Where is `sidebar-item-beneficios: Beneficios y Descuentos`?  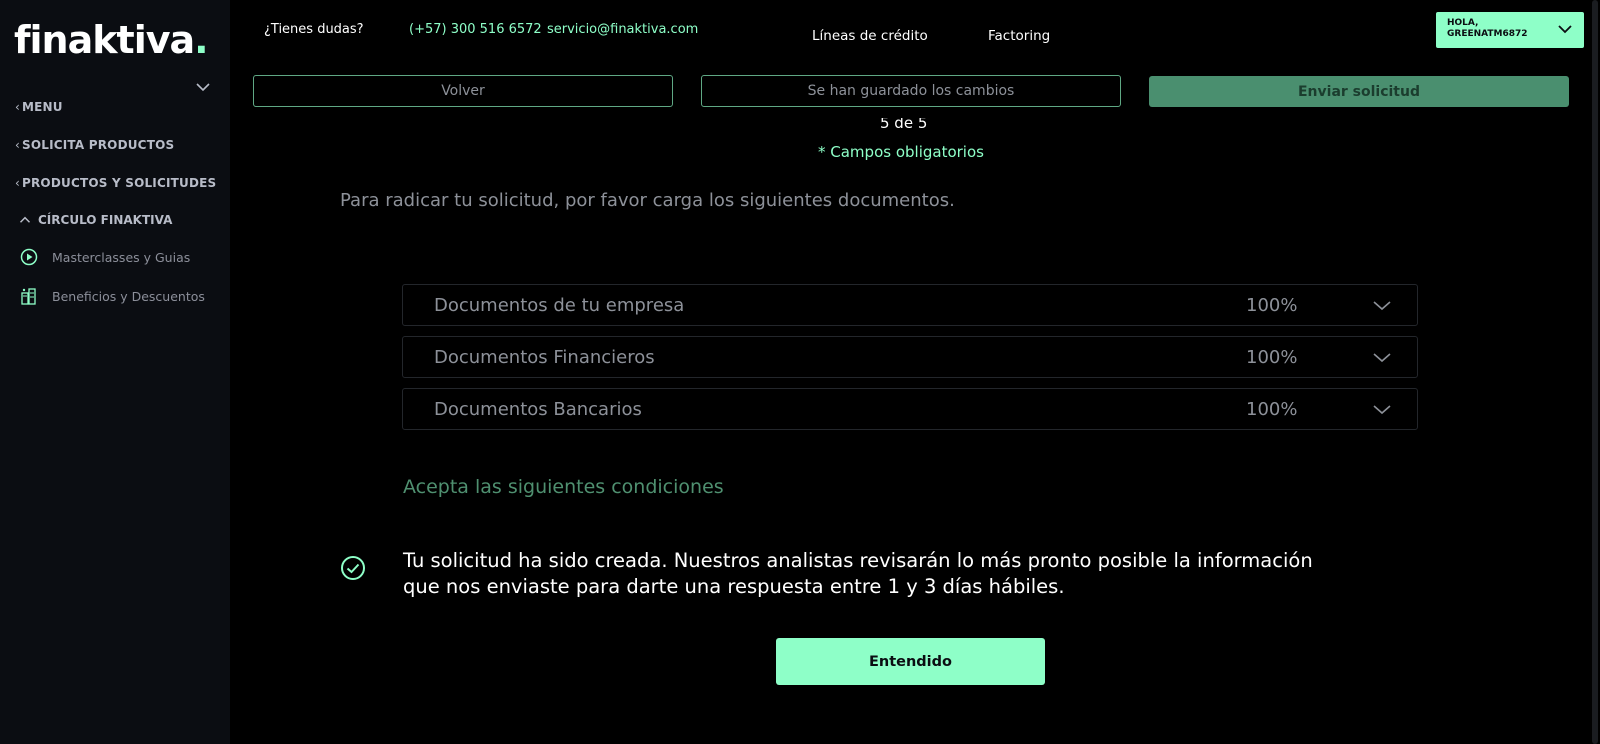 sidebar-item-beneficios: Beneficios y Descuentos is located at coordinates (112, 296).